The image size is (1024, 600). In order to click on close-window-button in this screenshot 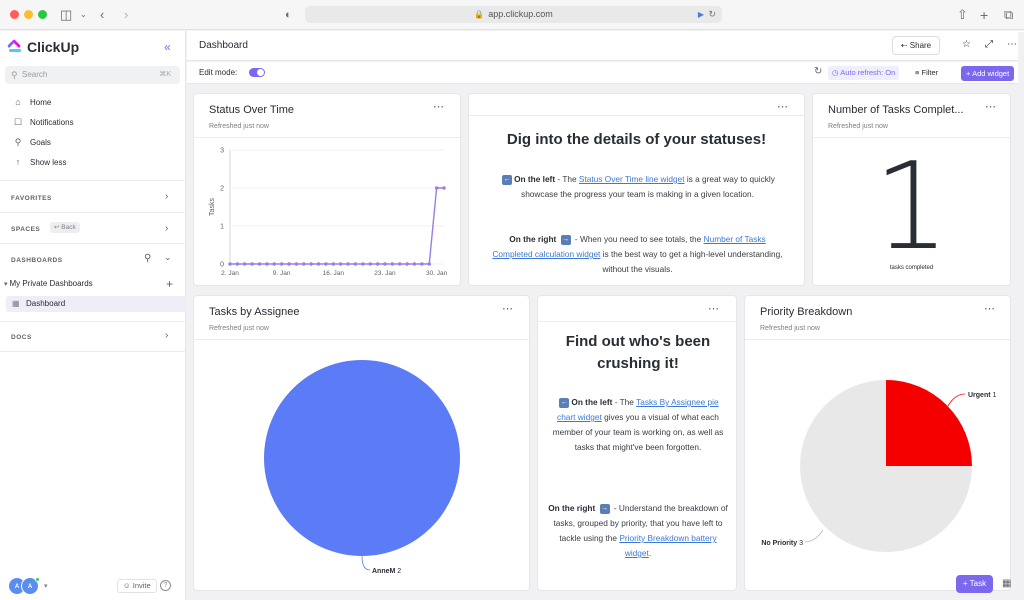, I will do `click(14, 14)`.